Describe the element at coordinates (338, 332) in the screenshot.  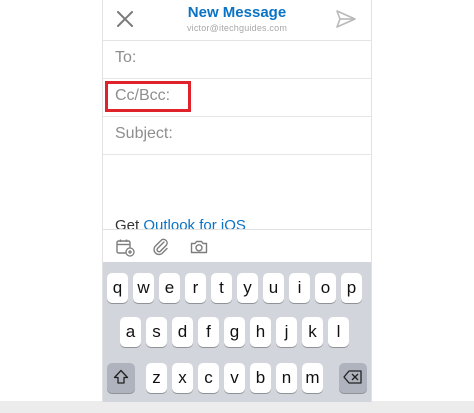
I see `key-l: l` at that location.